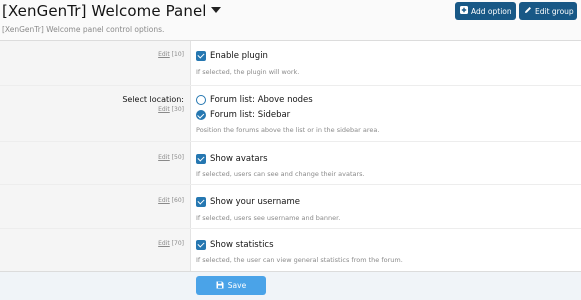 Image resolution: width=581 pixels, height=300 pixels. I want to click on save-icon, so click(220, 286).